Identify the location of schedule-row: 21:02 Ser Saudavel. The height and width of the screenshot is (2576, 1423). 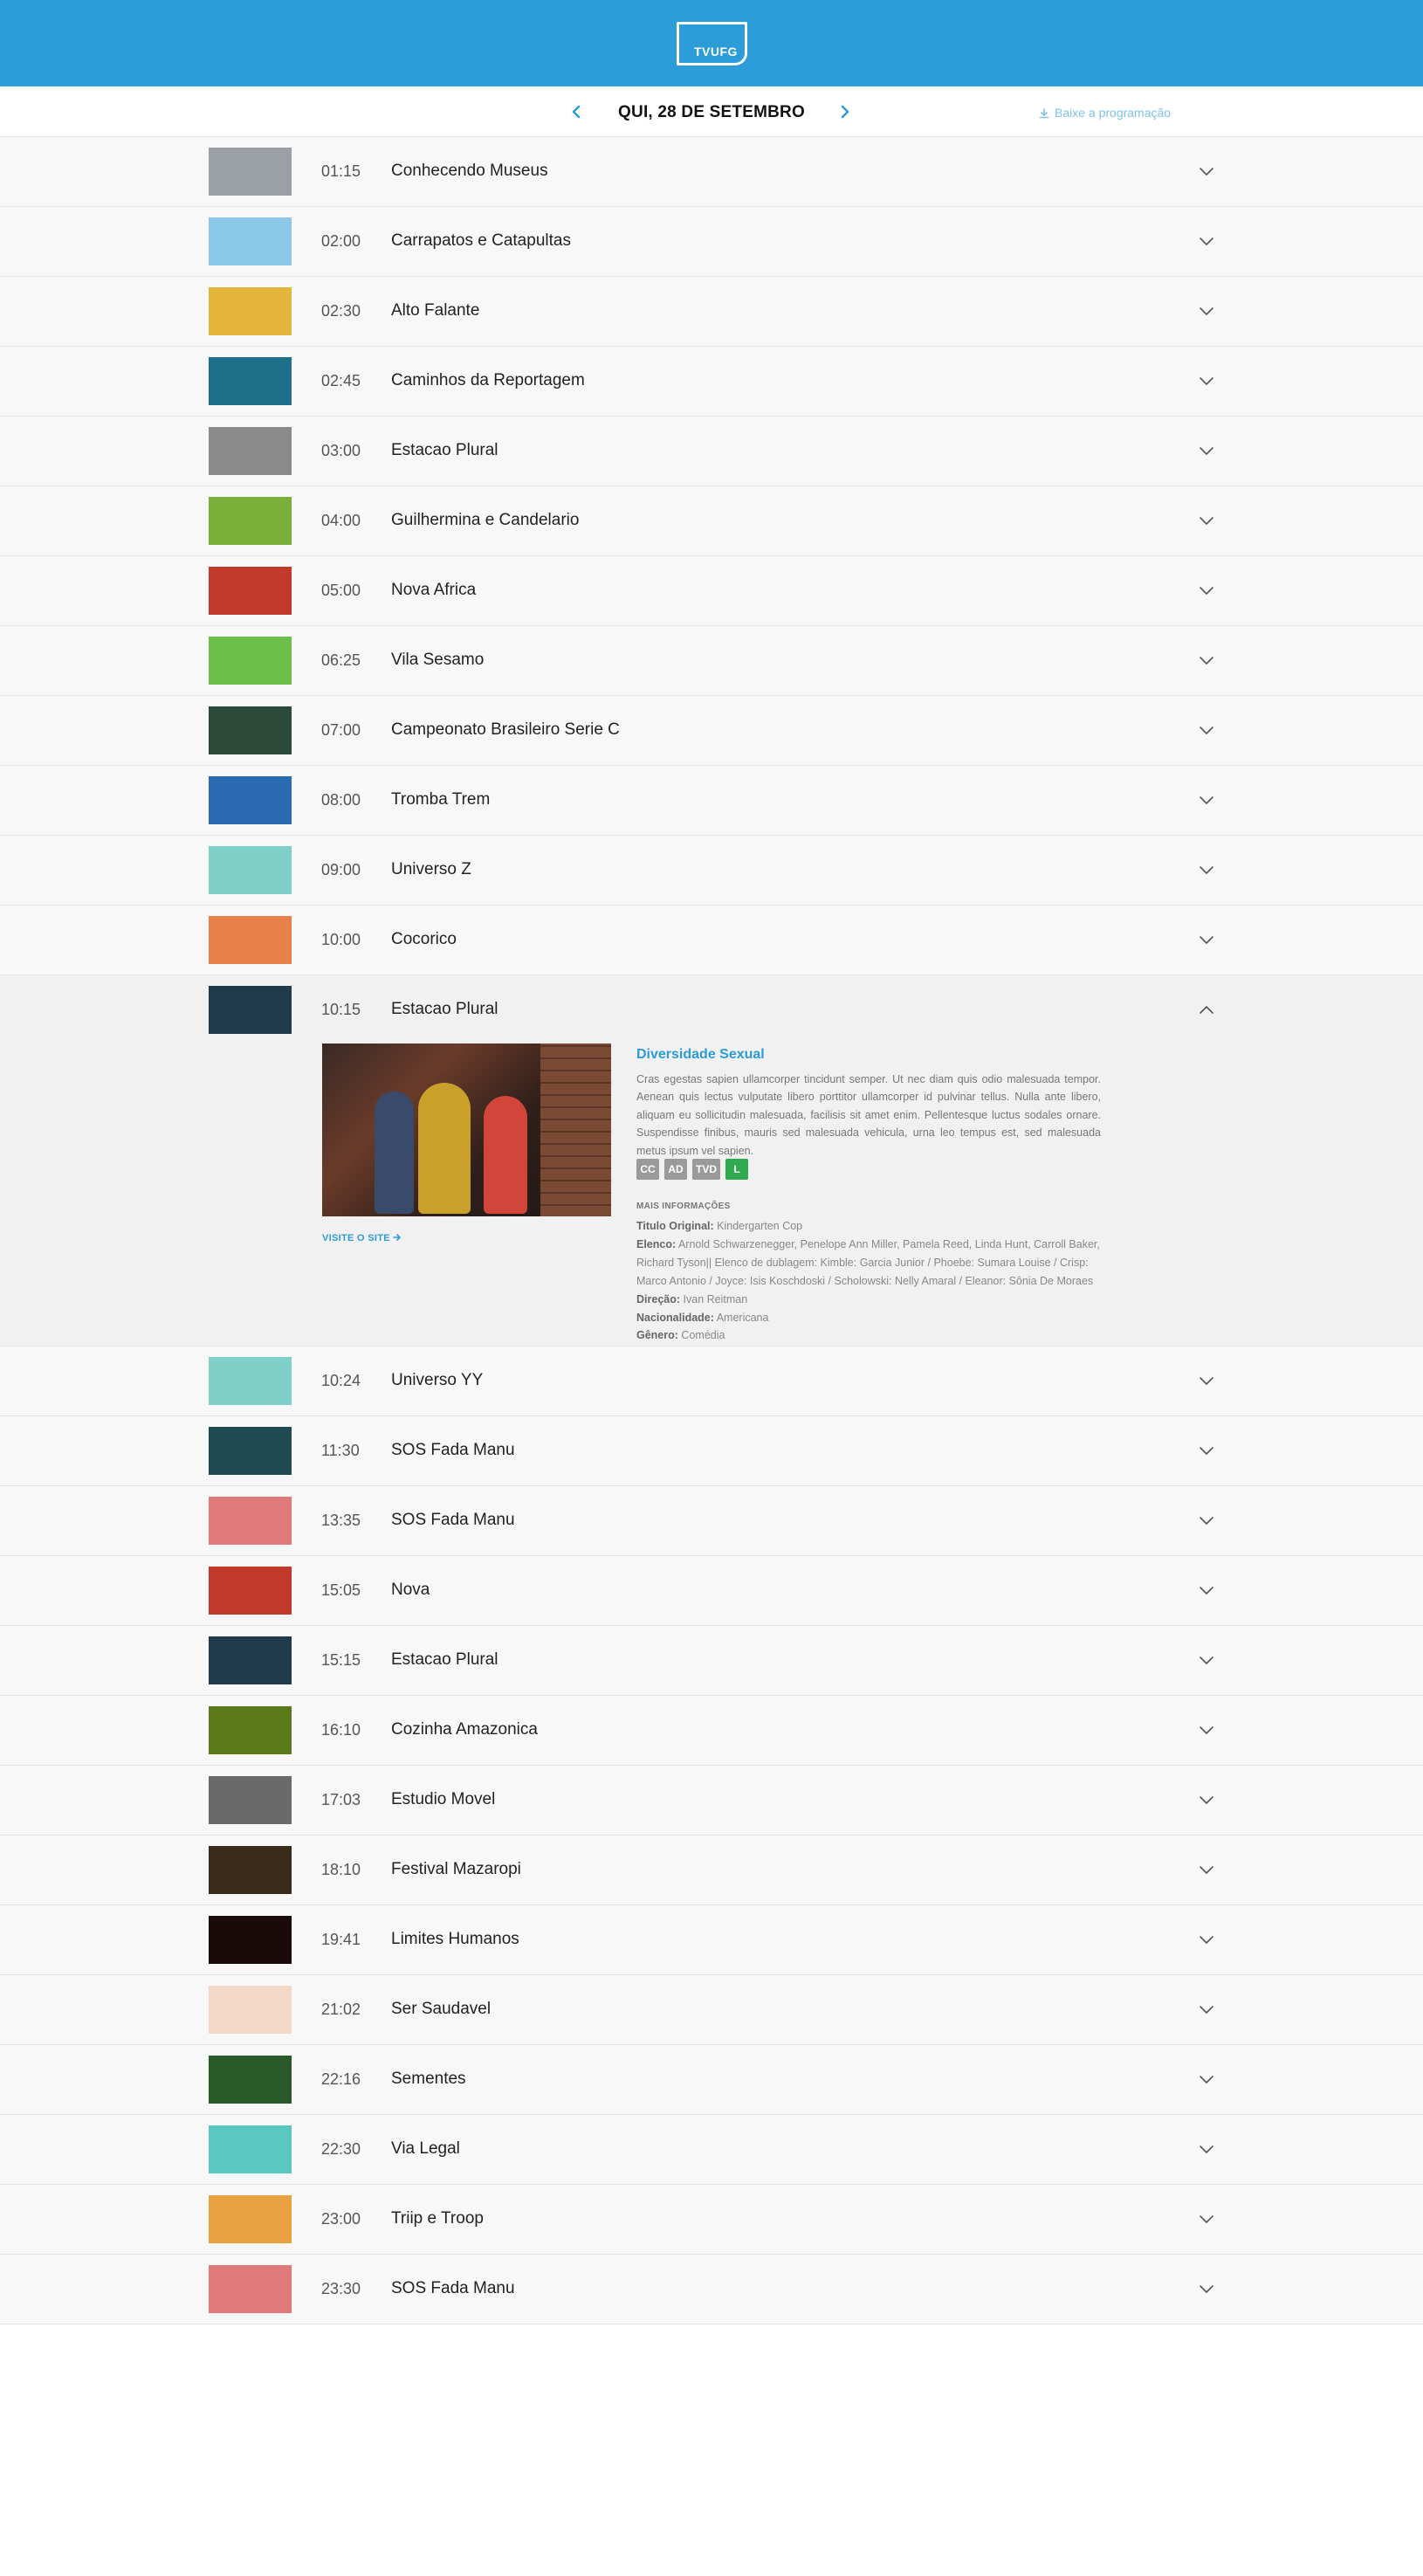
(711, 2010).